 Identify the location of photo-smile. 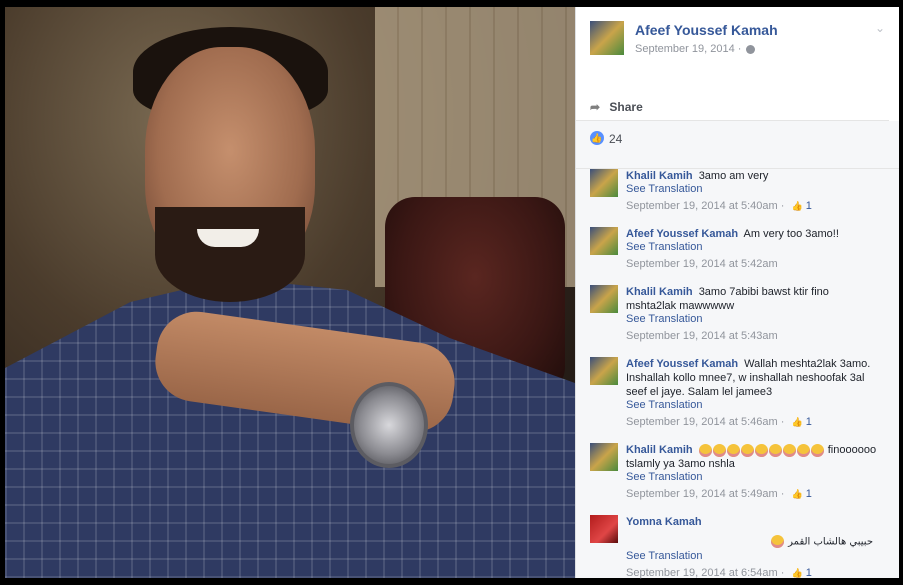
(228, 238).